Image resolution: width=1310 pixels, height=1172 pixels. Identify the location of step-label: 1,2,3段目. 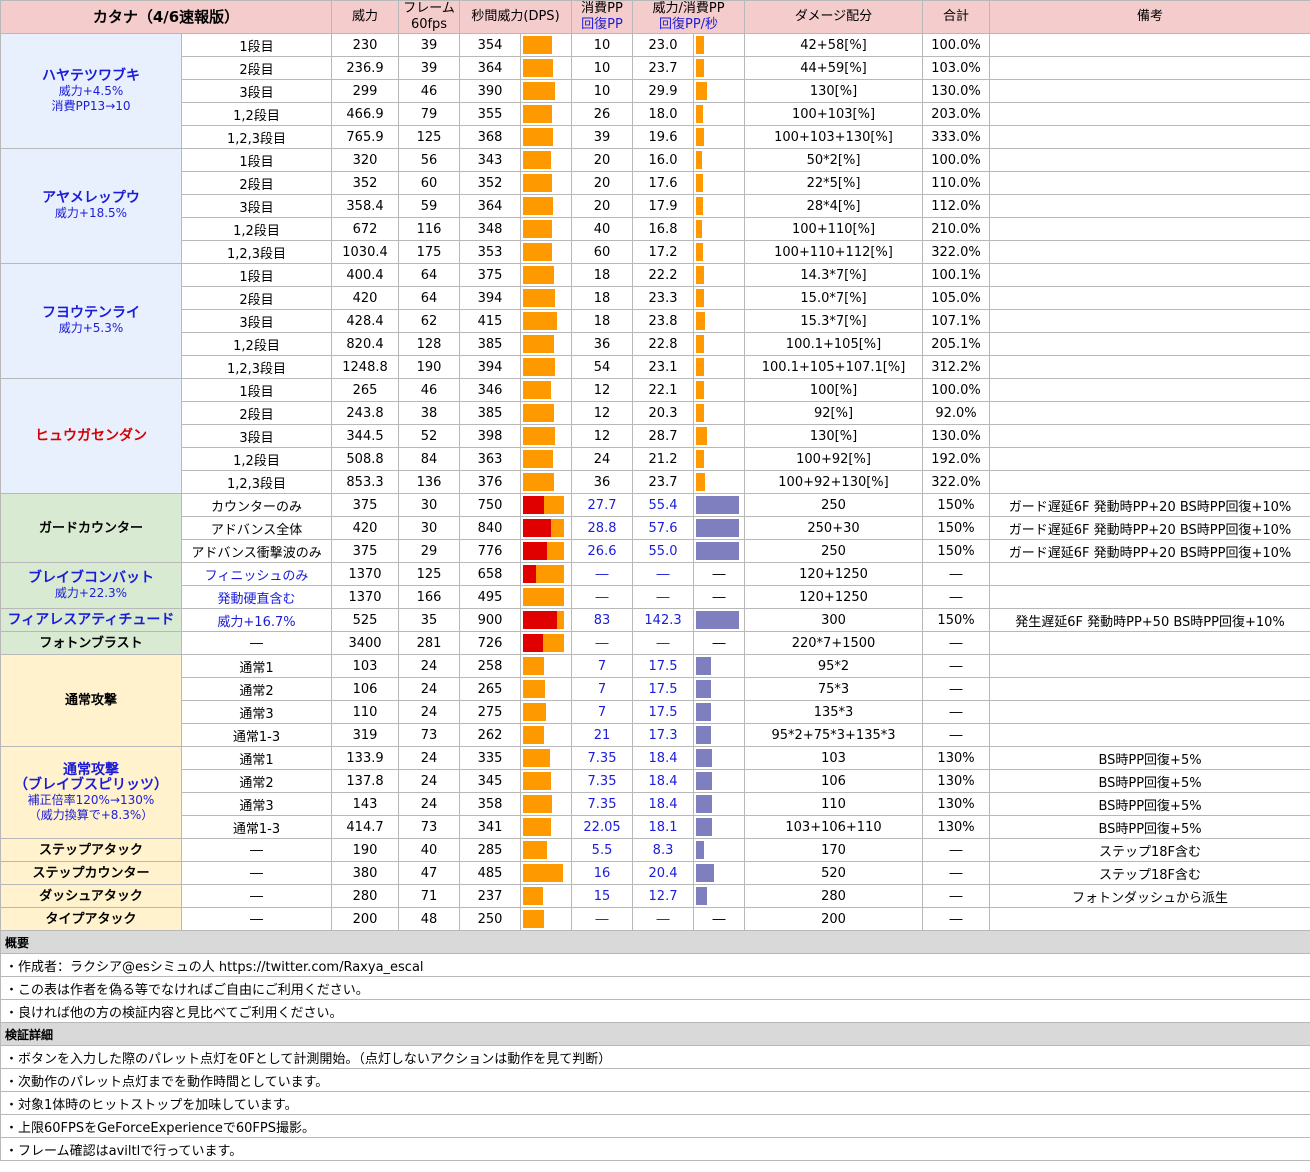
(256, 482).